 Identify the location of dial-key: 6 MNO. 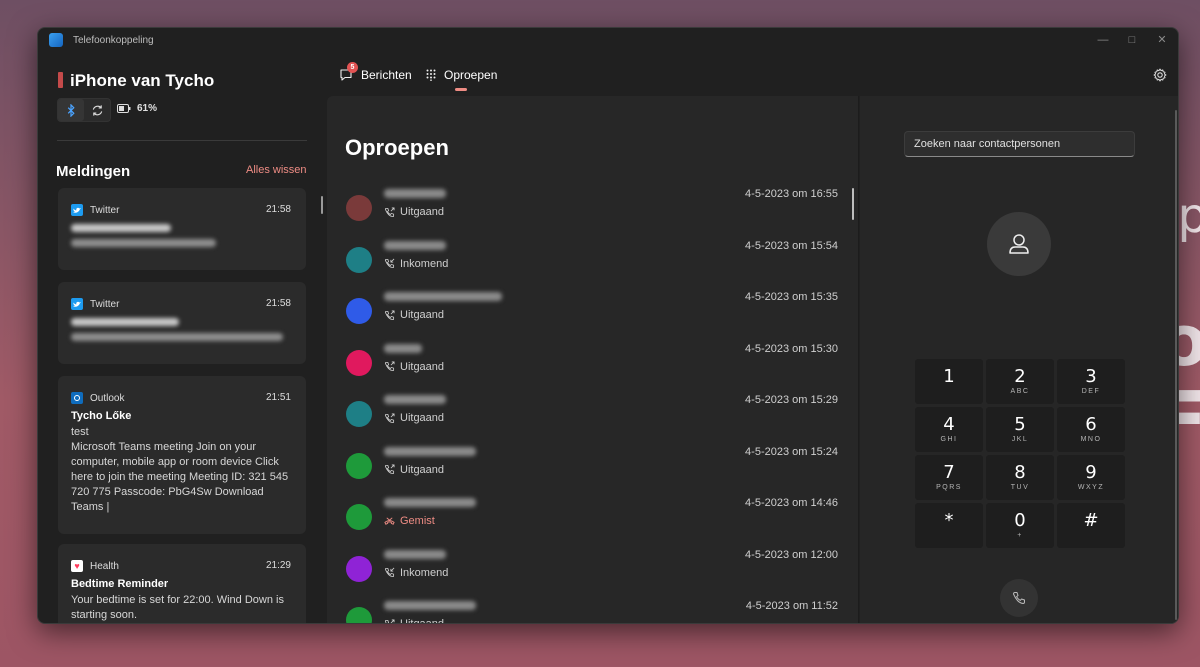
(1091, 429).